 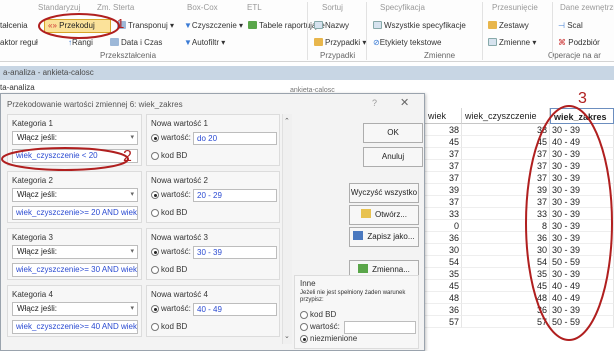 What do you see at coordinates (127, 156) in the screenshot?
I see `annotation-number-2: 2` at bounding box center [127, 156].